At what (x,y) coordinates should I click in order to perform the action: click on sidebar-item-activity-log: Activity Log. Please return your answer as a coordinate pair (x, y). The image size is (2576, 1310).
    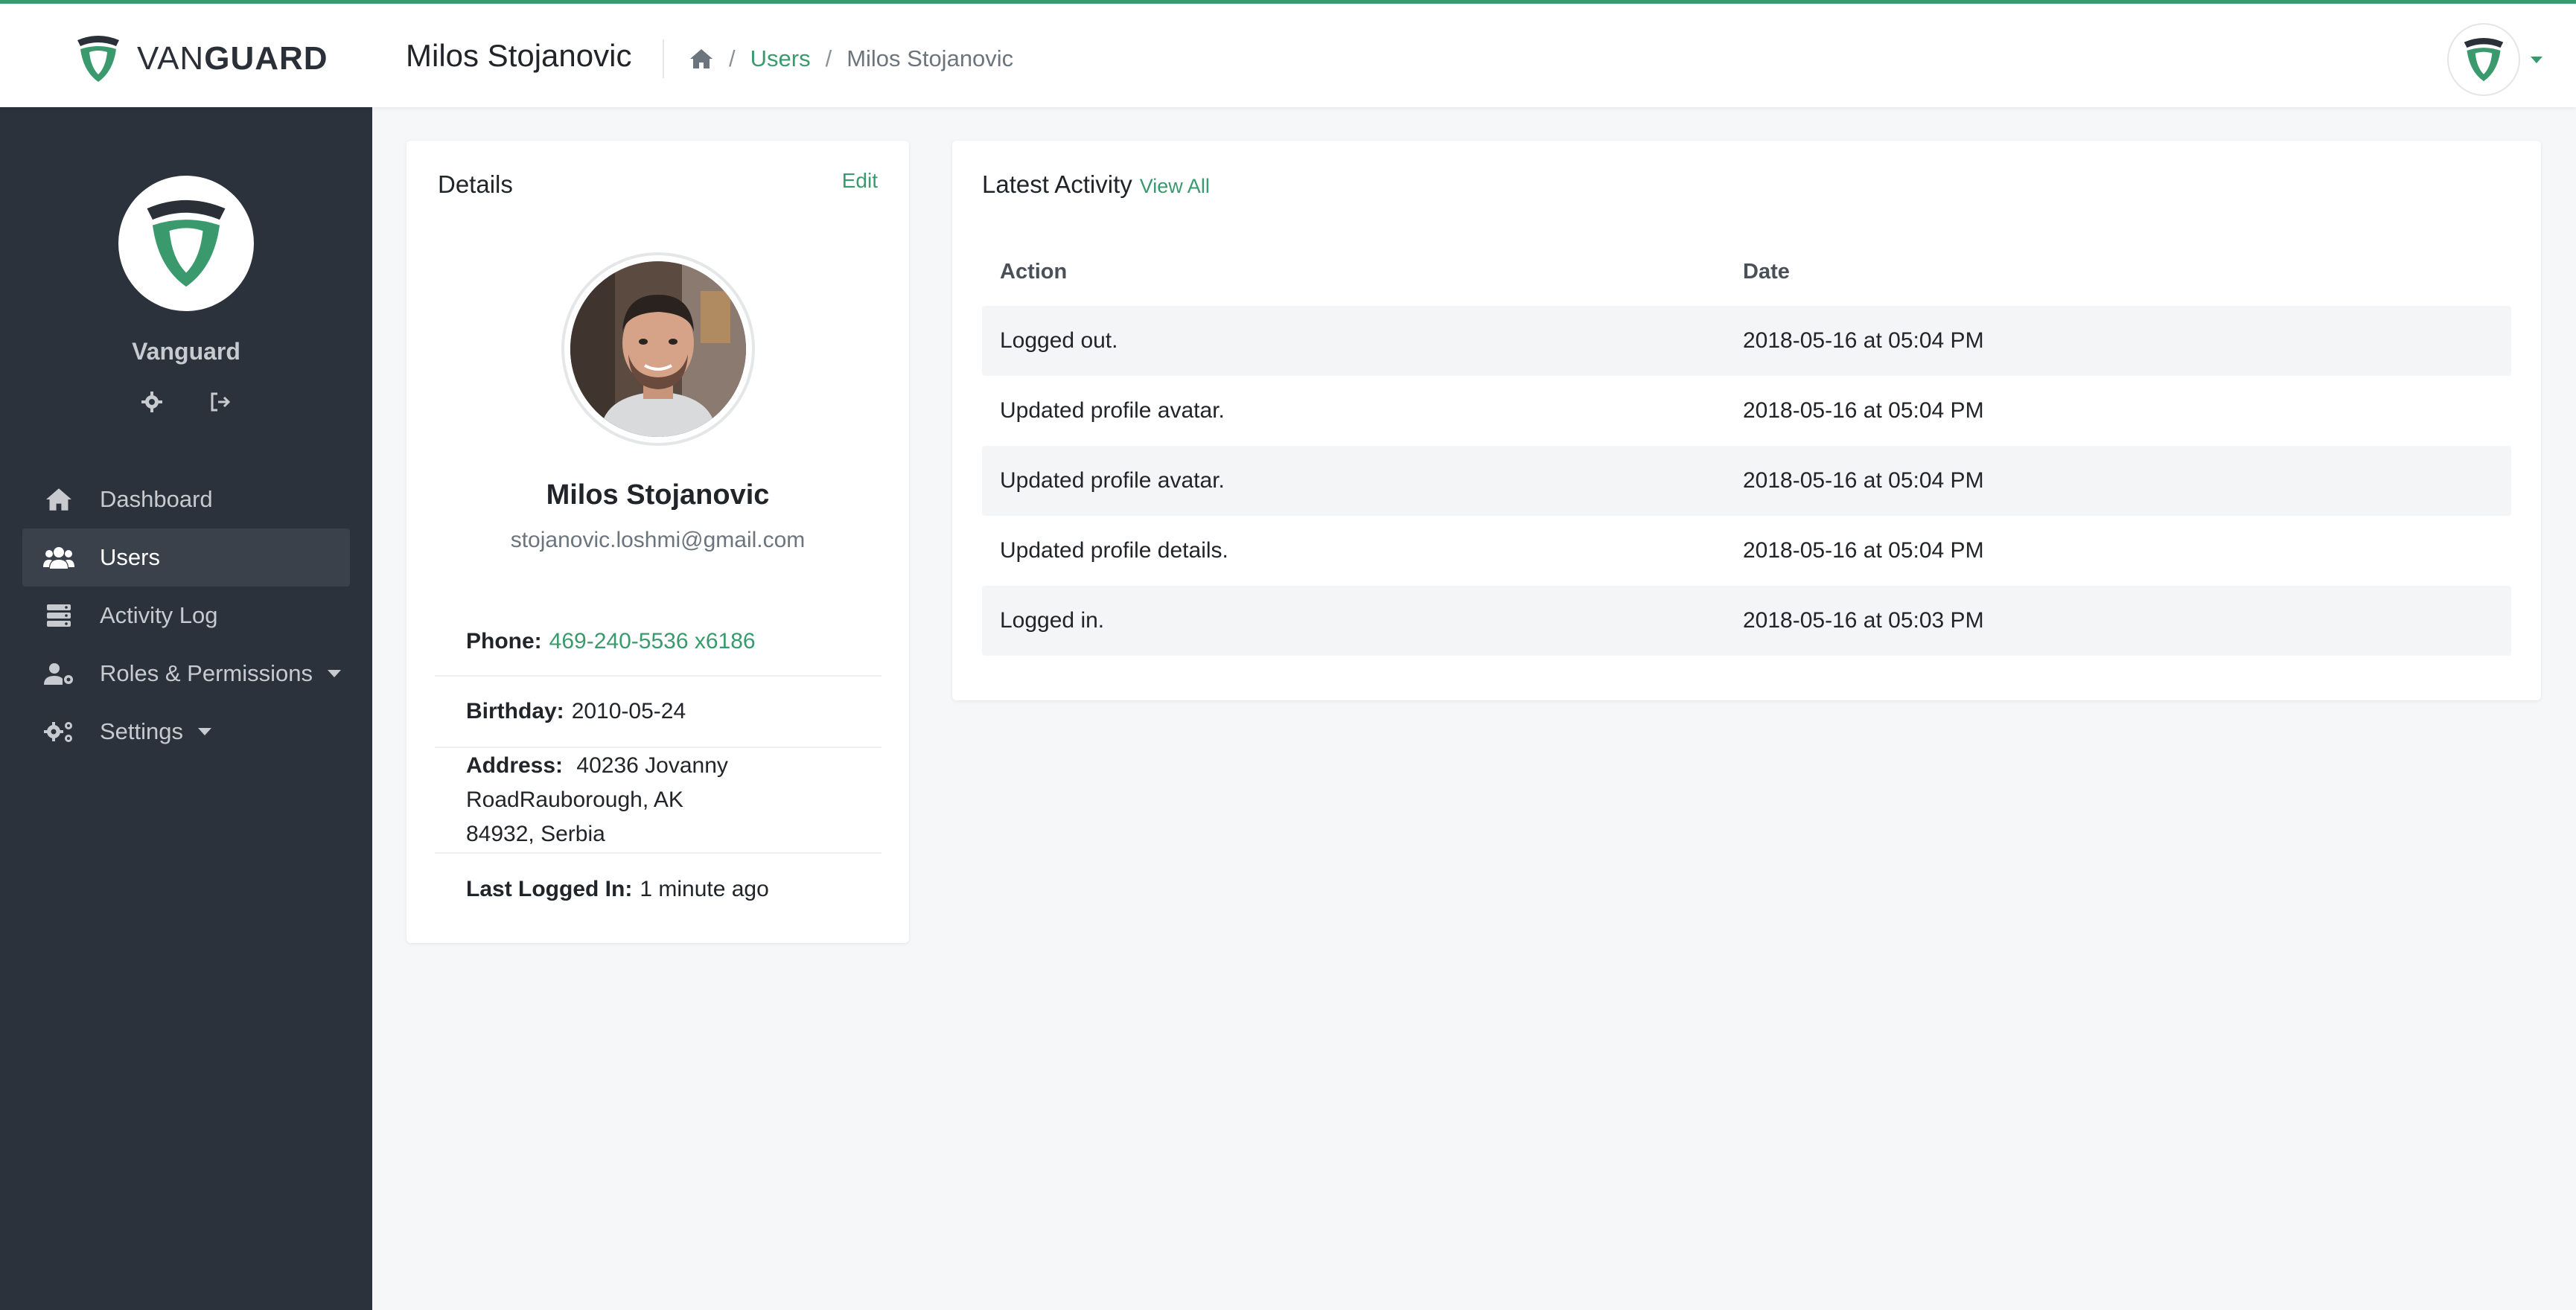
    Looking at the image, I should click on (186, 616).